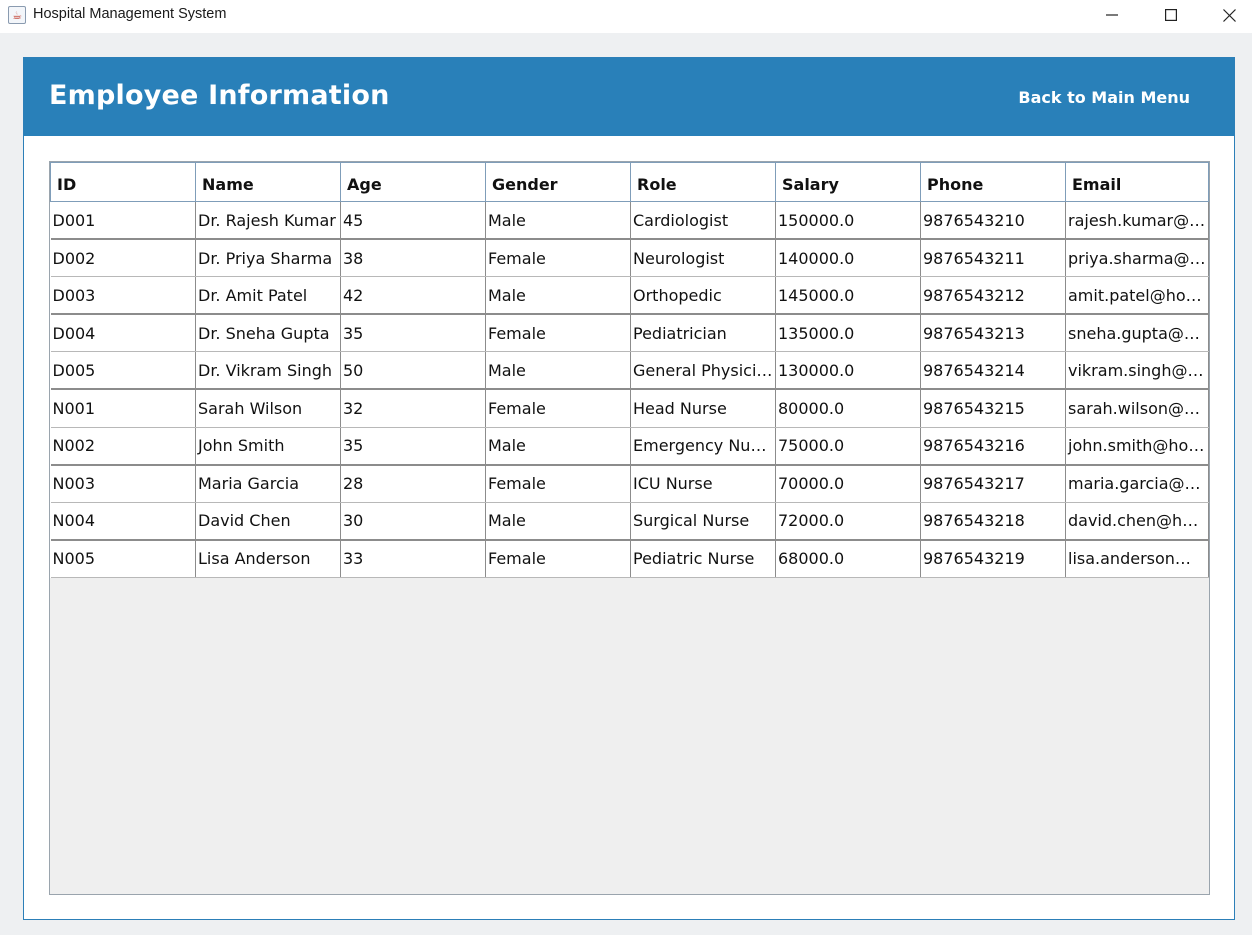 The width and height of the screenshot is (1252, 935). Describe the element at coordinates (413, 483) in the screenshot. I see `cell-age: 28` at that location.